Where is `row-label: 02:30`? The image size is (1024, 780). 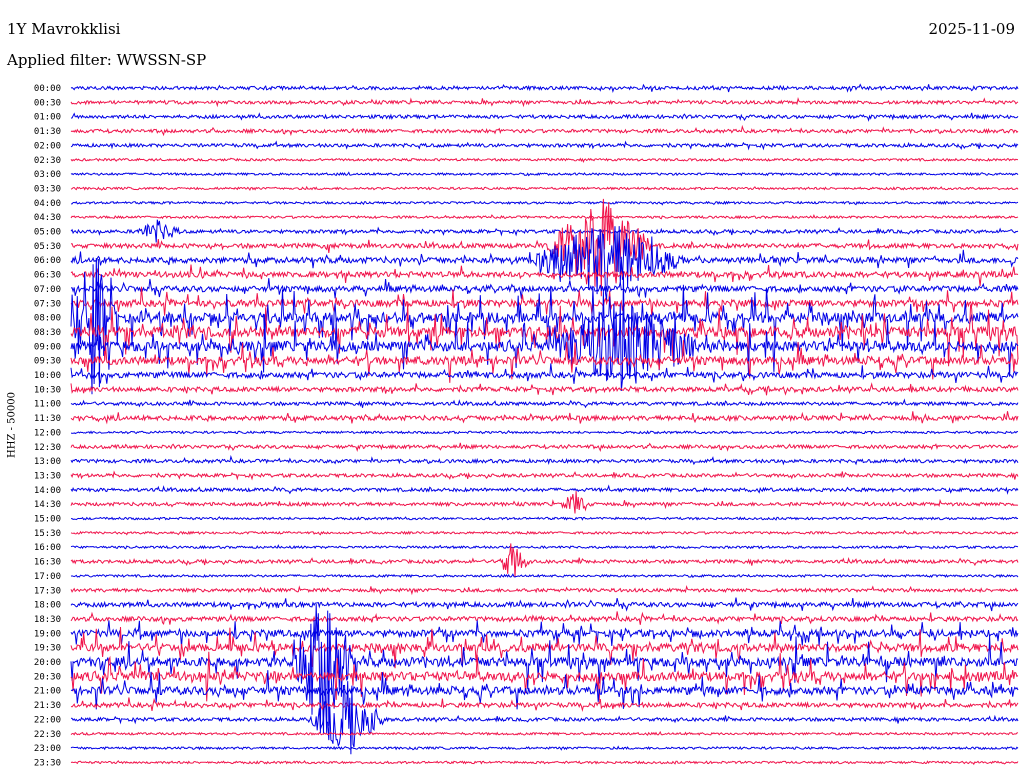 row-label: 02:30 is located at coordinates (47, 161).